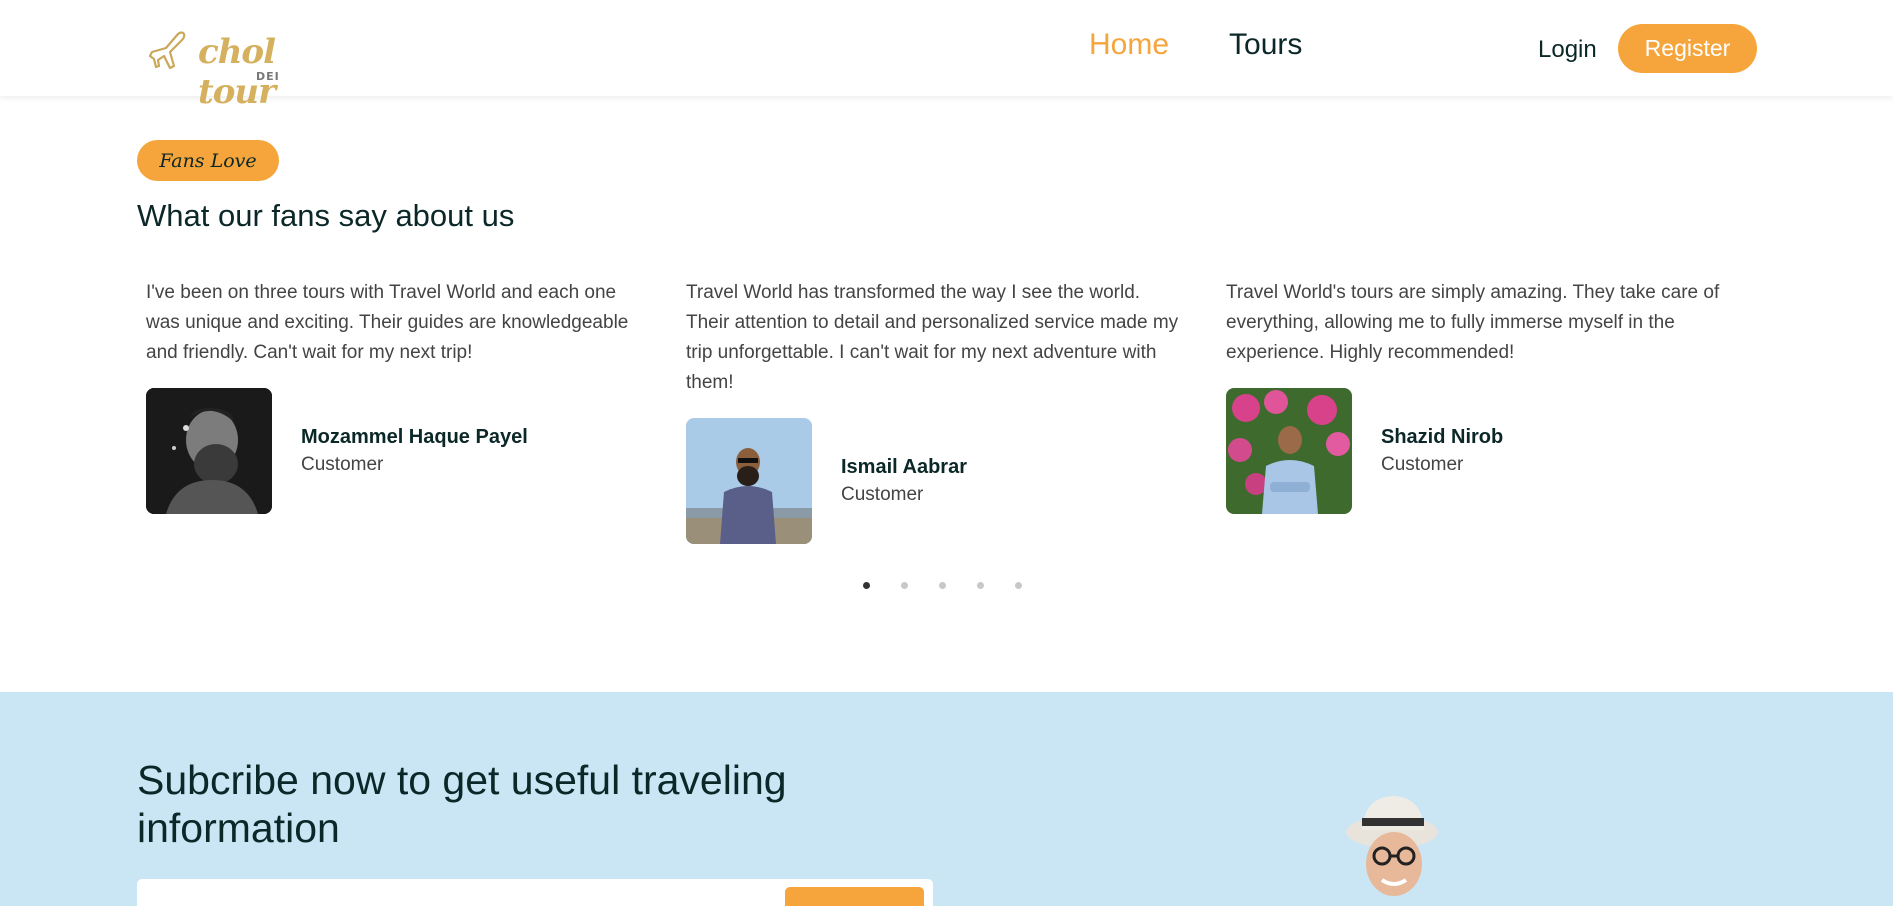 The width and height of the screenshot is (1893, 906). What do you see at coordinates (1442, 451) in the screenshot?
I see `author-info: Shazid Nirob Customer` at bounding box center [1442, 451].